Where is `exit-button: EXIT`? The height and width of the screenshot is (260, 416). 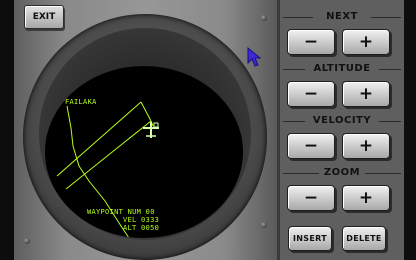
exit-button: EXIT is located at coordinates (44, 17).